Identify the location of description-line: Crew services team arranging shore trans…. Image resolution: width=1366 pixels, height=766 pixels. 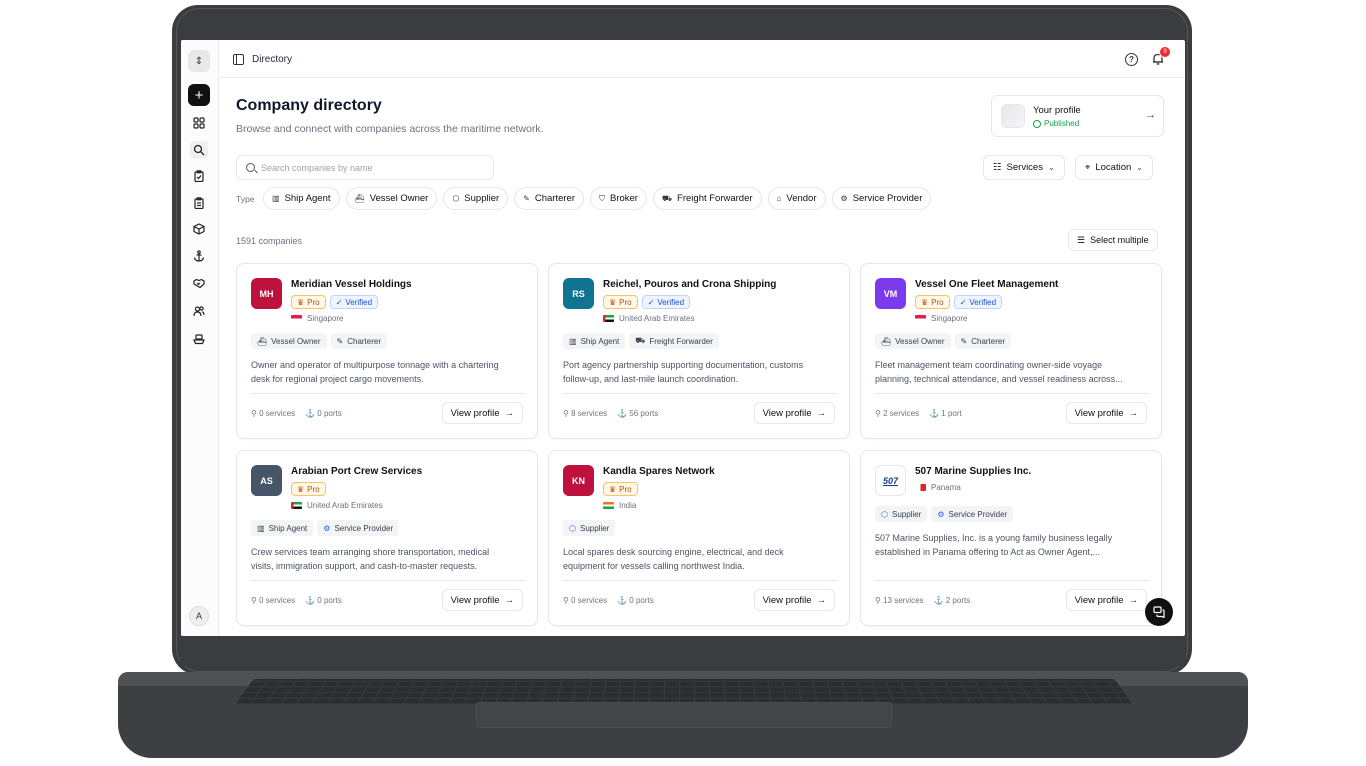
(370, 552).